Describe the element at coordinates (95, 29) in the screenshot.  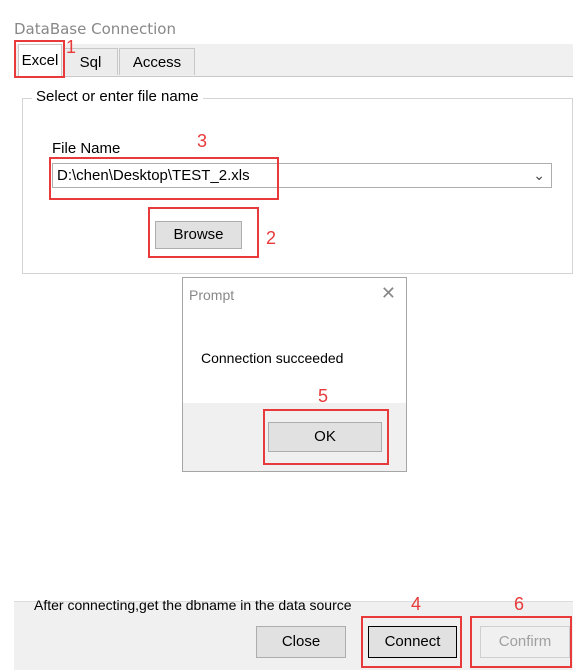
I see `window-title: DataBase Connection` at that location.